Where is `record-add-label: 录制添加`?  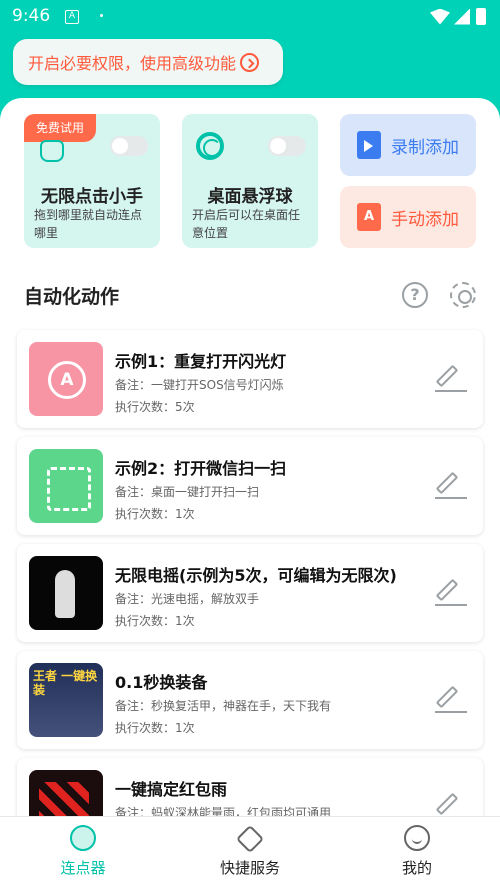 record-add-label: 录制添加 is located at coordinates (425, 147).